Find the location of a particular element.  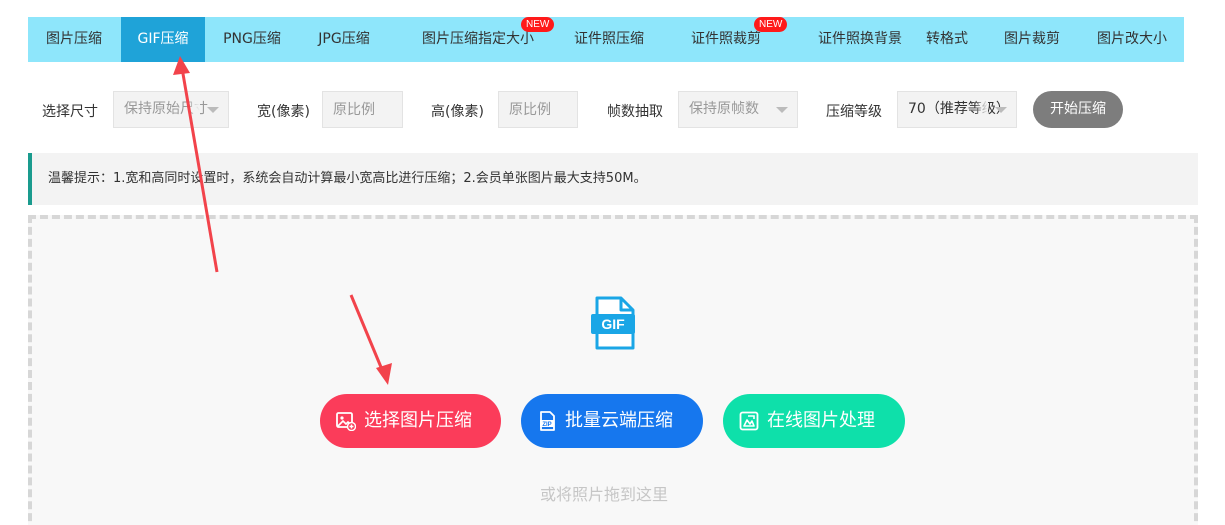

tab-id-photo-crop: 证件照裁剪 NEW is located at coordinates (731, 39).